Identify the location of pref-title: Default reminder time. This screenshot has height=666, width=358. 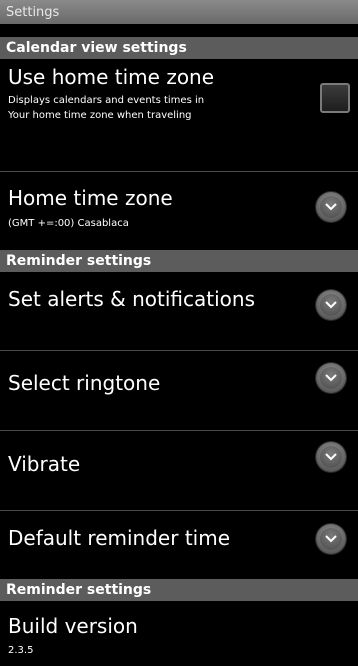
(119, 538).